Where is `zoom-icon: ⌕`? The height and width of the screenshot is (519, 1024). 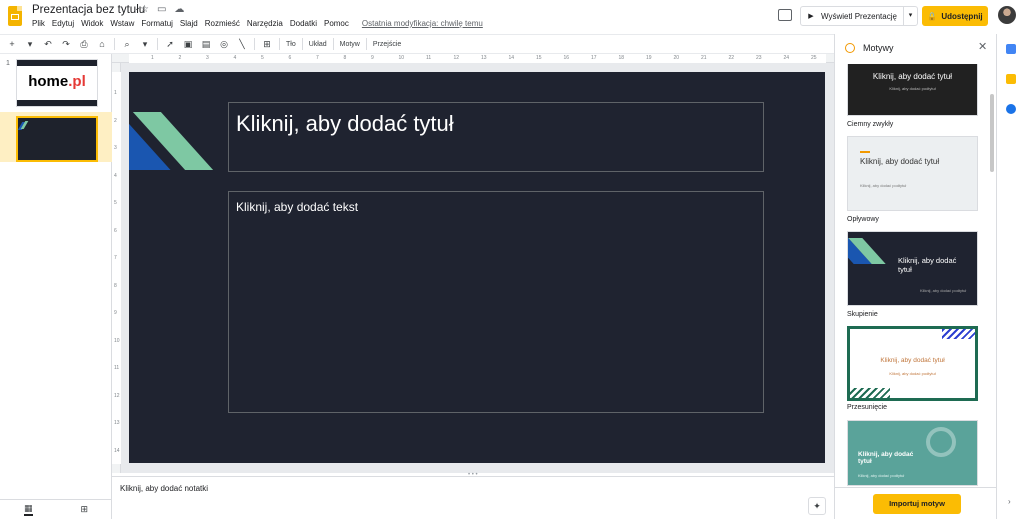
zoom-icon: ⌕ is located at coordinates (127, 44).